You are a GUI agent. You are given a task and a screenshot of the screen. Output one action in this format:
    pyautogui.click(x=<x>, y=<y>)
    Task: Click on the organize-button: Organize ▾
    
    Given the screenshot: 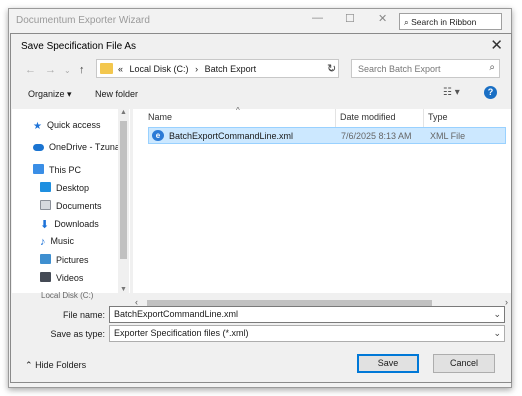 What is the action you would take?
    pyautogui.click(x=50, y=94)
    